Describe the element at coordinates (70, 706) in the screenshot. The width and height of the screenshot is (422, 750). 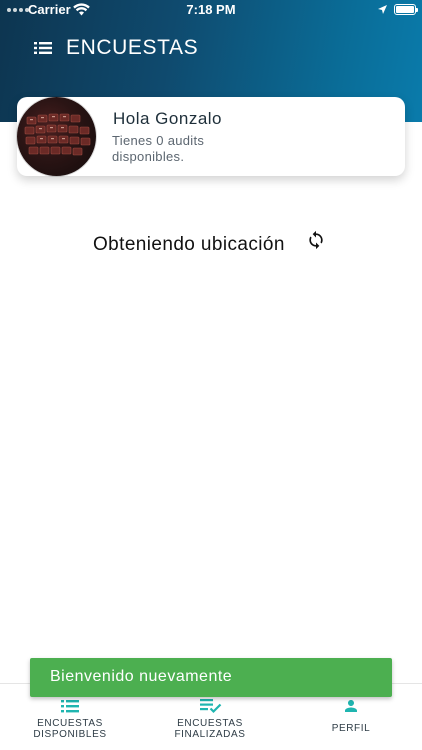
I see `list-icon` at that location.